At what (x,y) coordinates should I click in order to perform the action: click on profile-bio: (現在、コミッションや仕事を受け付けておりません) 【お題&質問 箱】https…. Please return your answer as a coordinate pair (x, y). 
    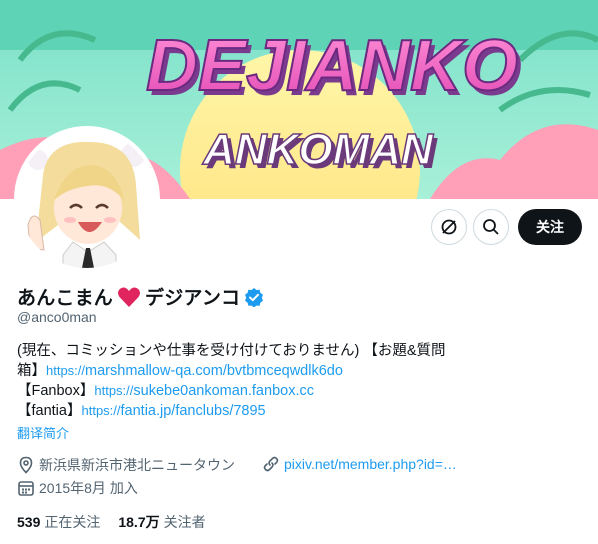
    Looking at the image, I should click on (252, 381).